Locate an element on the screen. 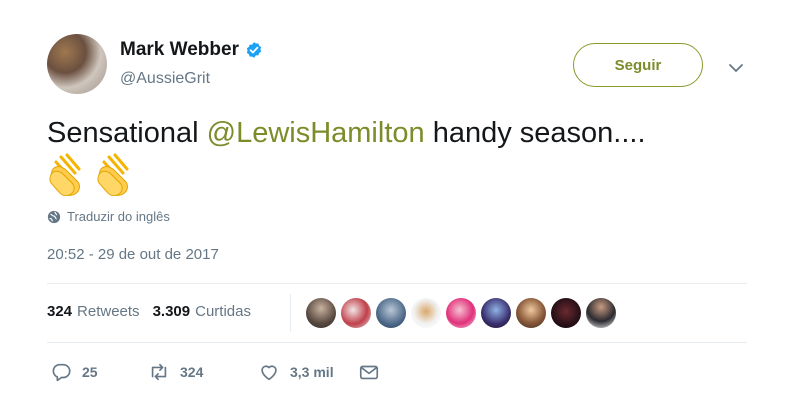 The image size is (793, 417). user-handle: @AussieGrit is located at coordinates (165, 79).